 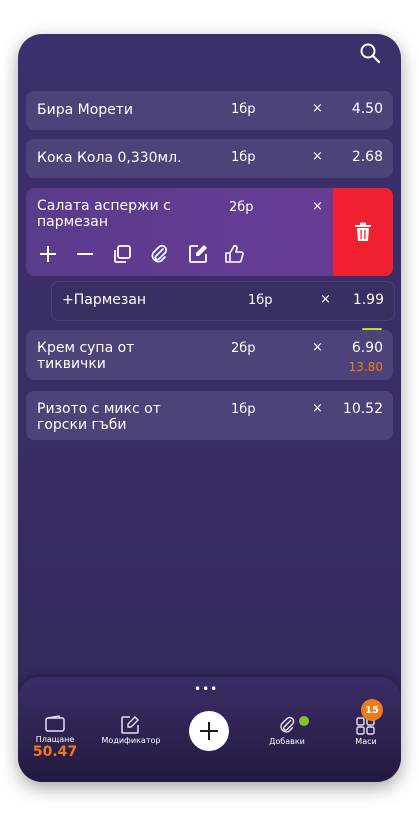 What do you see at coordinates (209, 415) in the screenshot?
I see `order-item-row: Ризото с микс от горски гъби 1бр × 10.52` at bounding box center [209, 415].